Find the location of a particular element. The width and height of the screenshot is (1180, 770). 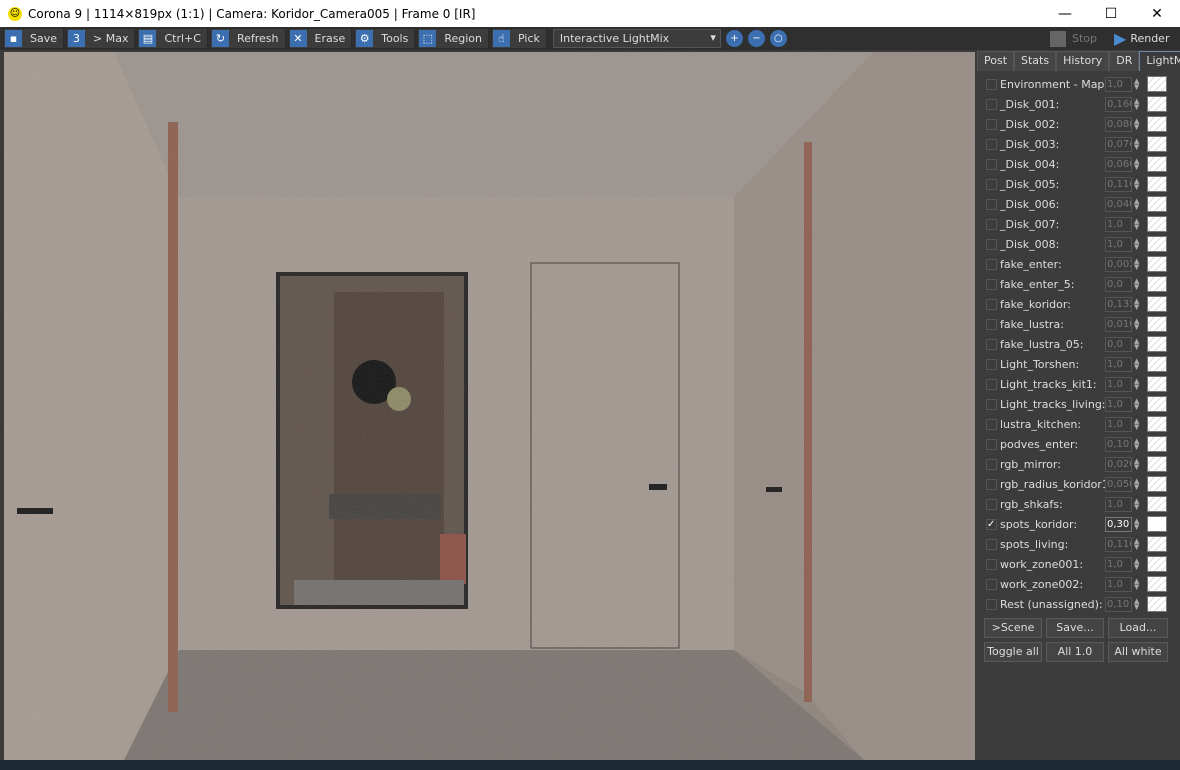

light-intensity-input: 0,040 is located at coordinates (1118, 204).